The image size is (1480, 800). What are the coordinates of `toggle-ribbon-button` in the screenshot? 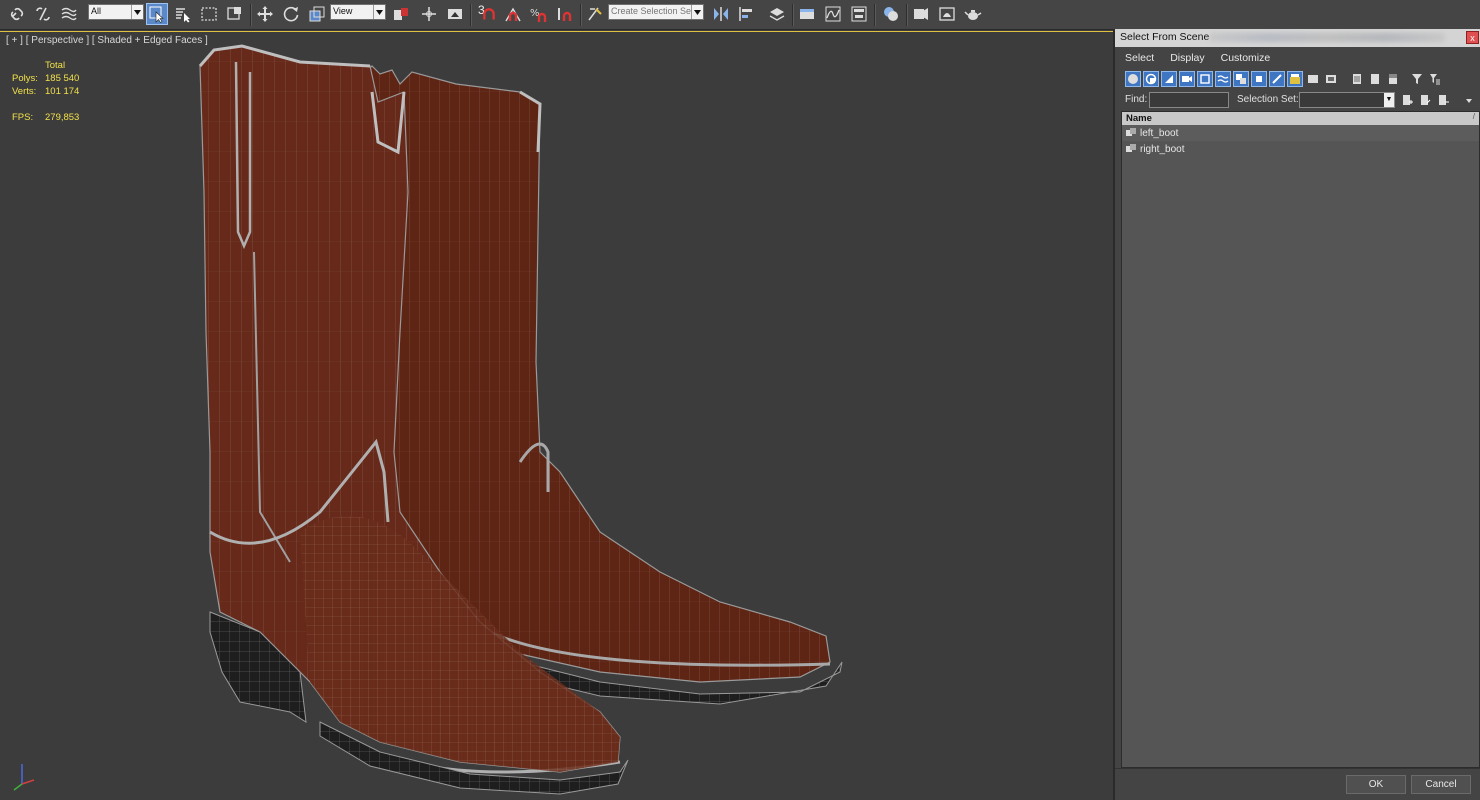 It's located at (807, 14).